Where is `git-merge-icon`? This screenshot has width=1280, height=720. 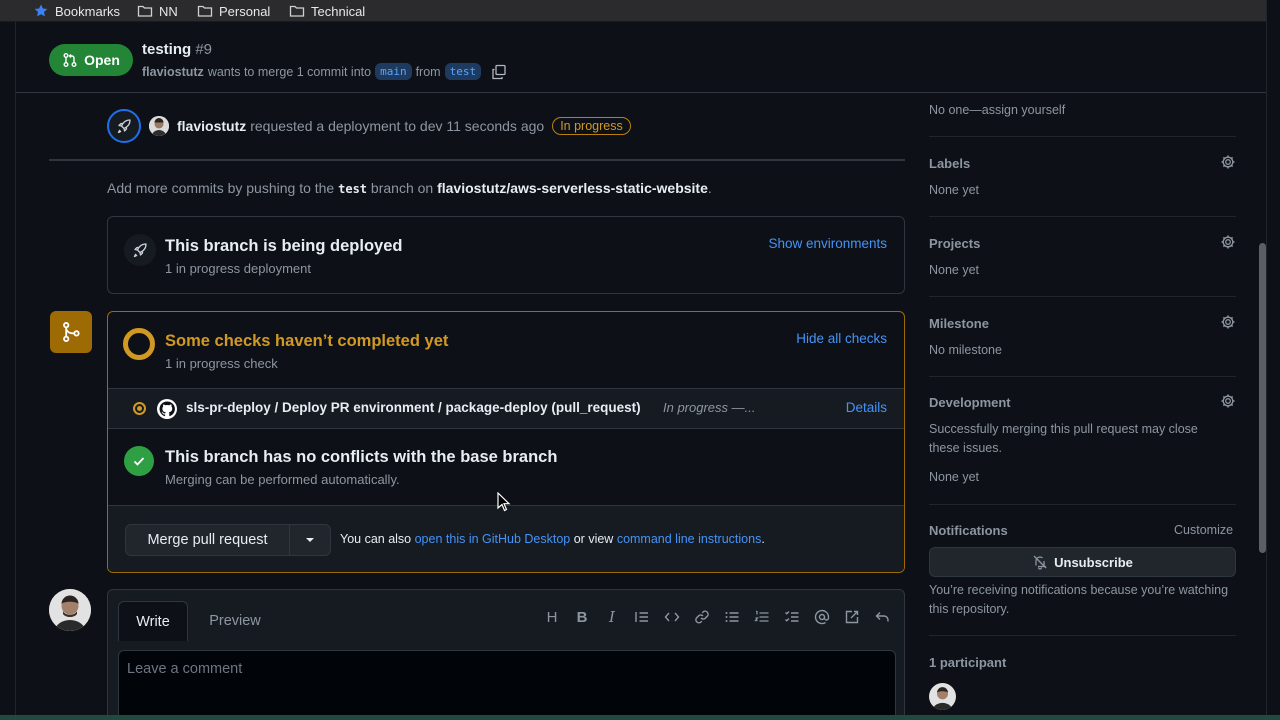
git-merge-icon is located at coordinates (71, 332).